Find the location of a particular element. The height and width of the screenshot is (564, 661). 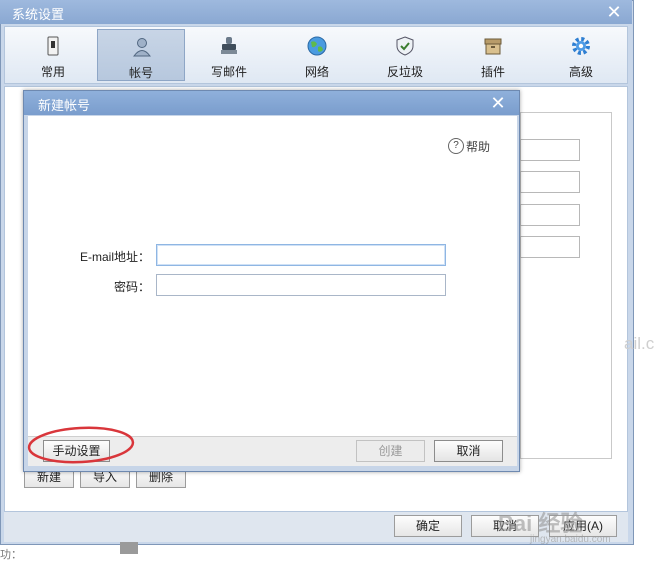

box-icon is located at coordinates (493, 46).